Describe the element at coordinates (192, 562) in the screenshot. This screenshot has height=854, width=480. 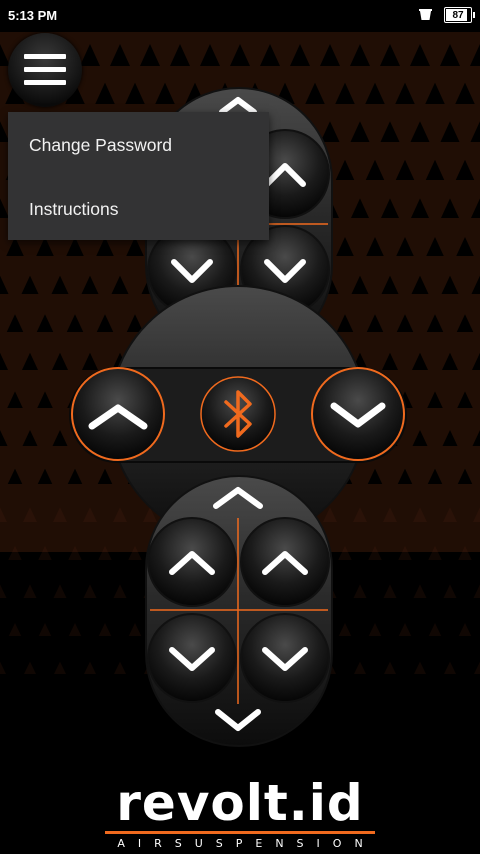
I see `rear-left-up-button` at that location.